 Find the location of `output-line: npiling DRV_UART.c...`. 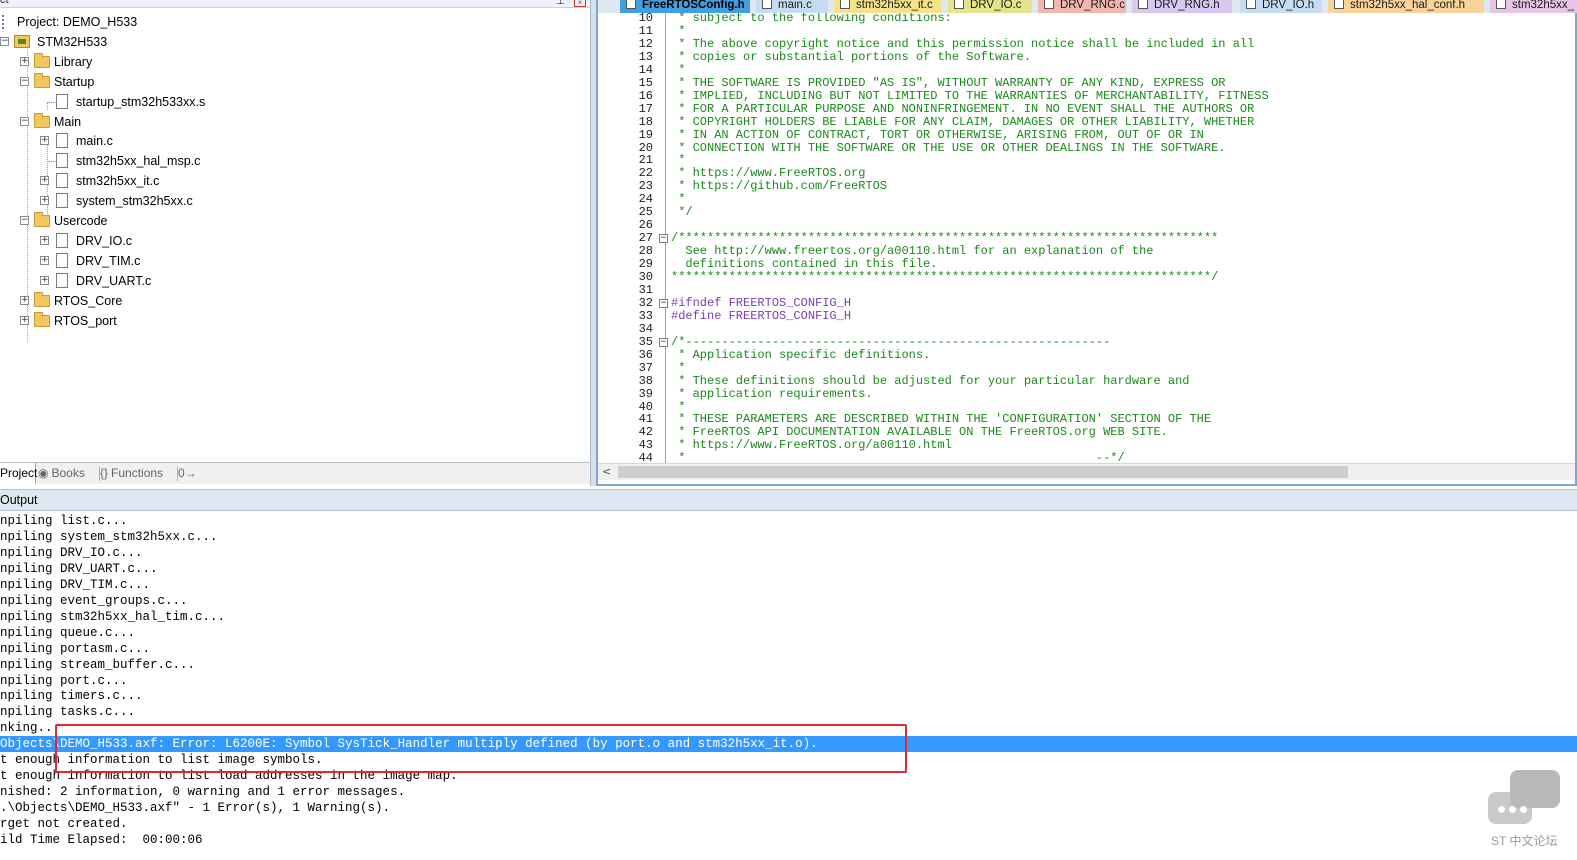

output-line: npiling DRV_UART.c... is located at coordinates (788, 569).